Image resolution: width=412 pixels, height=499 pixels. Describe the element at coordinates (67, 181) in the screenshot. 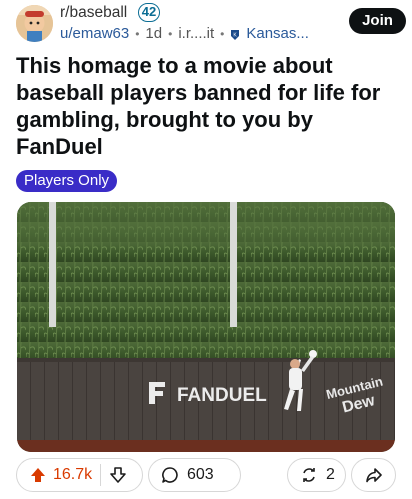

I see `post-flair: Players Only` at that location.